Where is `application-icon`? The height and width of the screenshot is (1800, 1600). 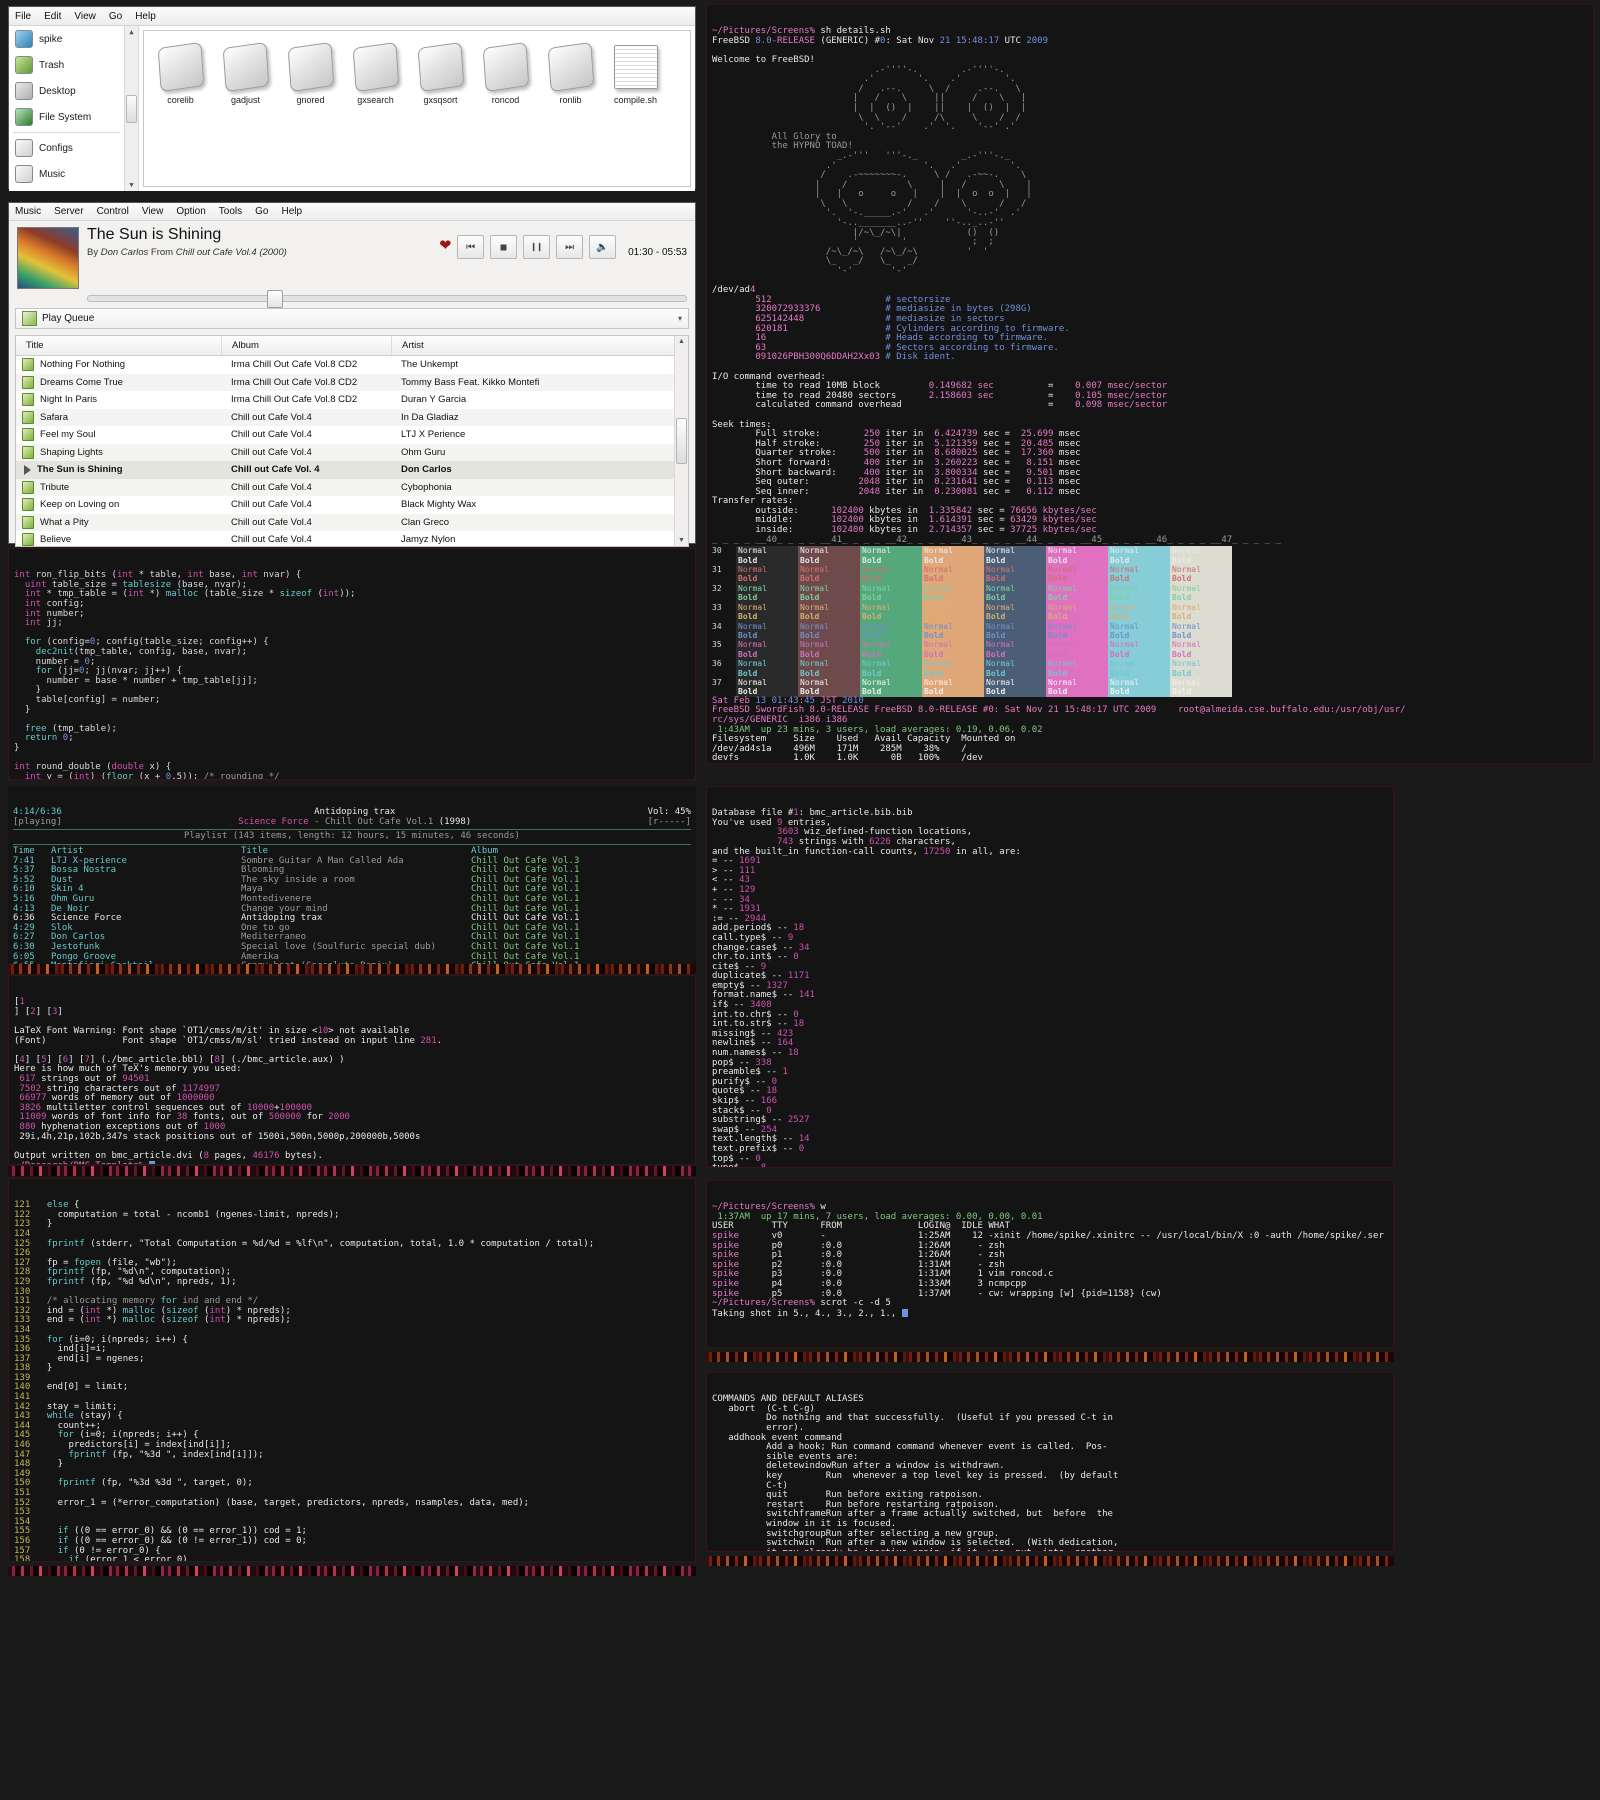
application-icon is located at coordinates (245, 67).